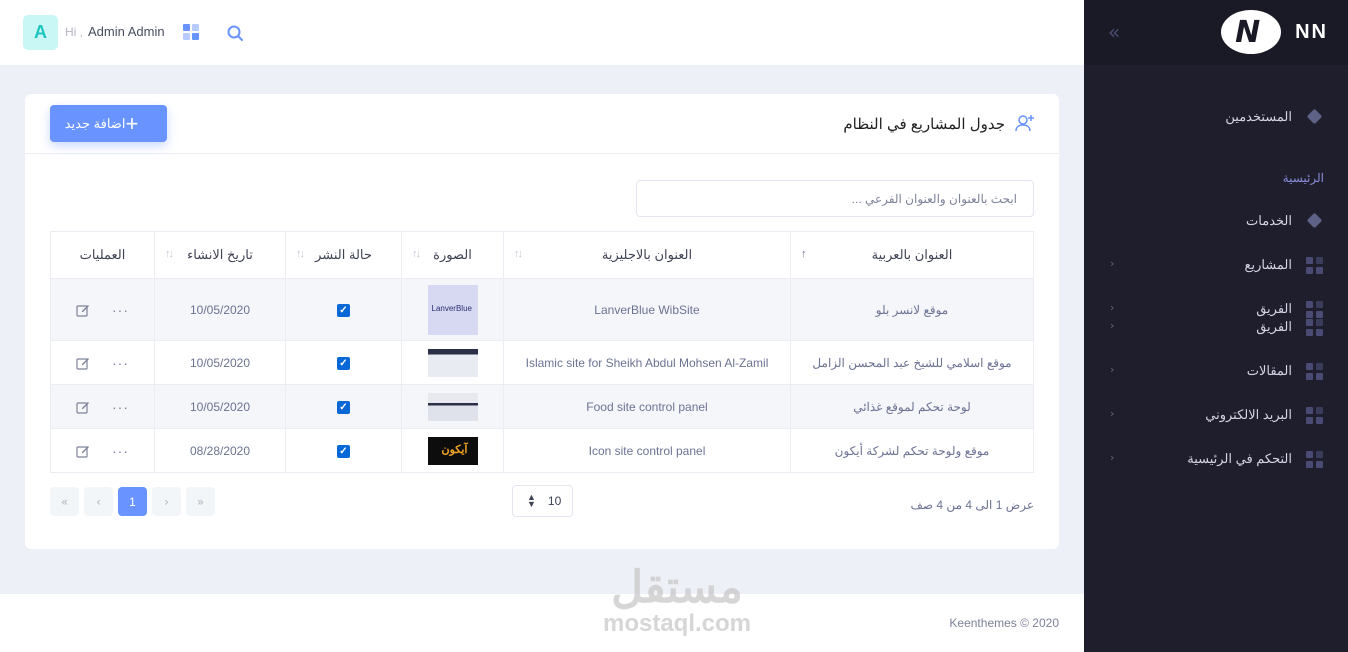 The height and width of the screenshot is (652, 1348). Describe the element at coordinates (542, 501) in the screenshot. I see `per-page-select: ▲ ▼ 10` at that location.